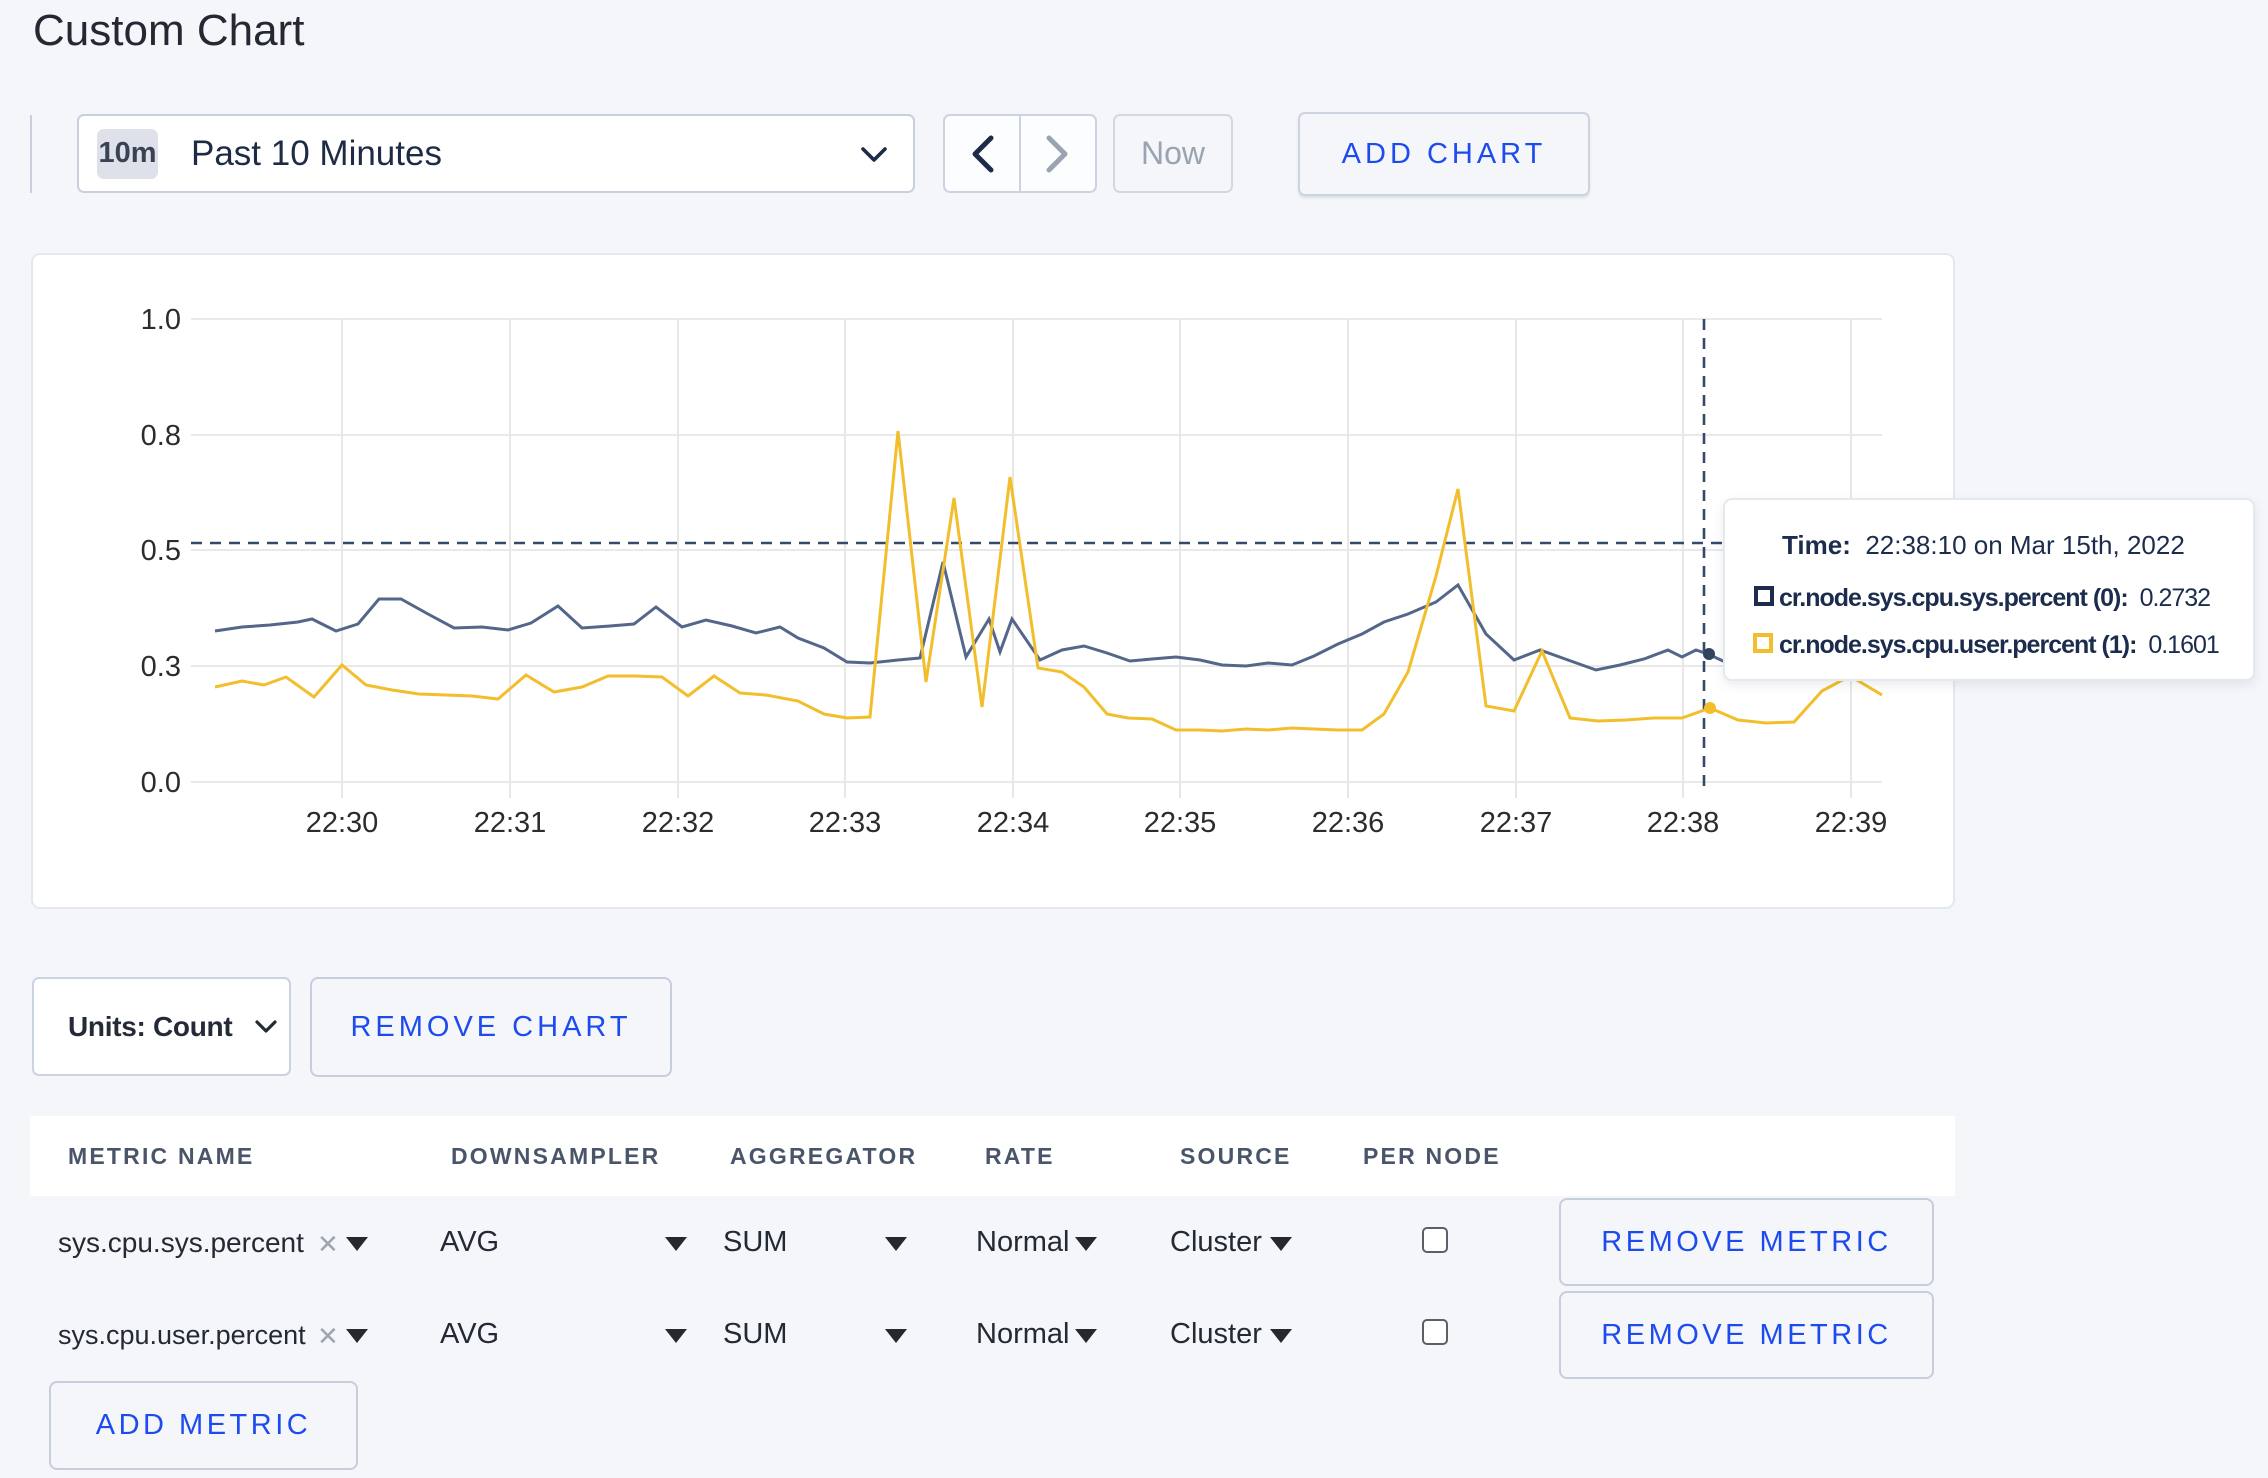  What do you see at coordinates (1851, 823) in the screenshot?
I see `svg-text: 22:39` at bounding box center [1851, 823].